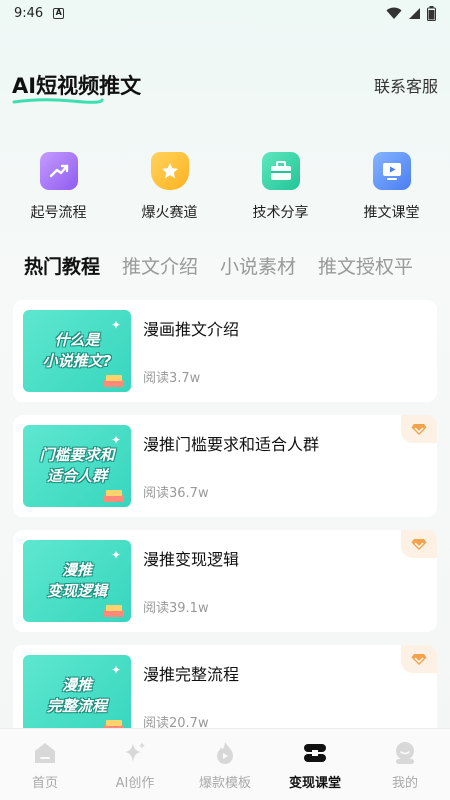  Describe the element at coordinates (431, 13) in the screenshot. I see `battery-icon` at that location.